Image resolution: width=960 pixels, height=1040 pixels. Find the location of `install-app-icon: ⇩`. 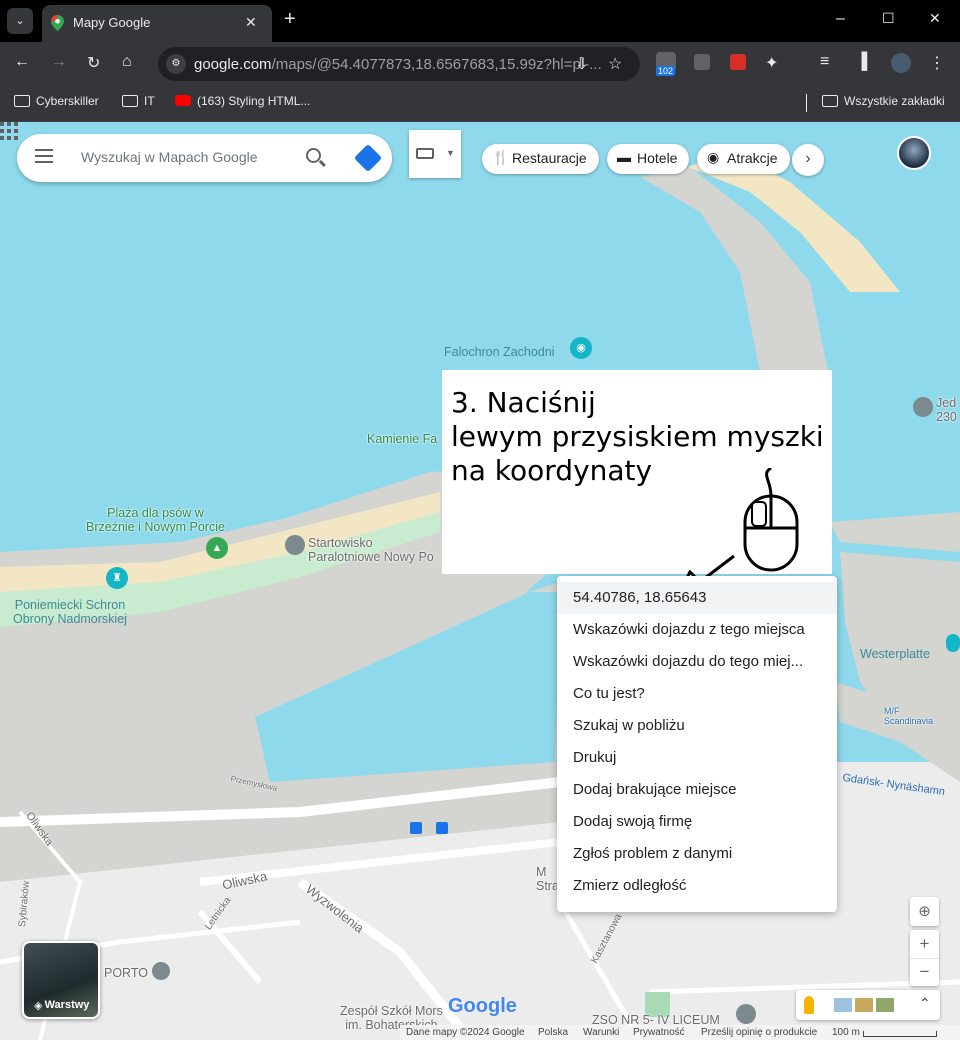

install-app-icon: ⇩ is located at coordinates (581, 64).